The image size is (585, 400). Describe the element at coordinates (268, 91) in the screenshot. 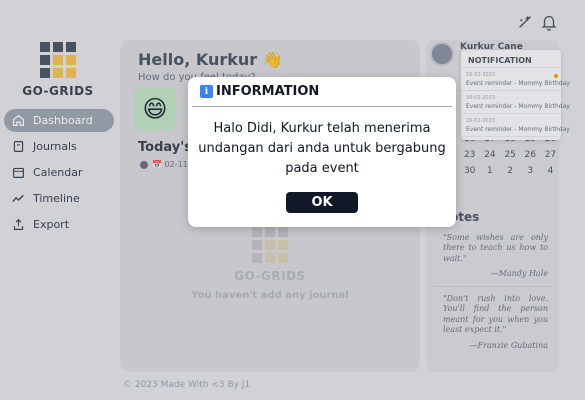

I see `dialog-title: INFORMATION` at that location.